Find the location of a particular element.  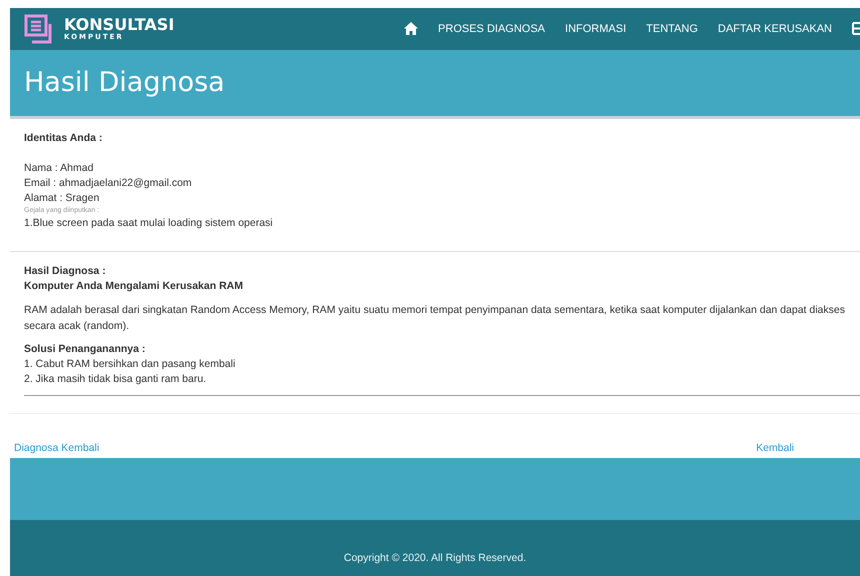

nav-link: PROSES DIAGNOSA is located at coordinates (492, 28).